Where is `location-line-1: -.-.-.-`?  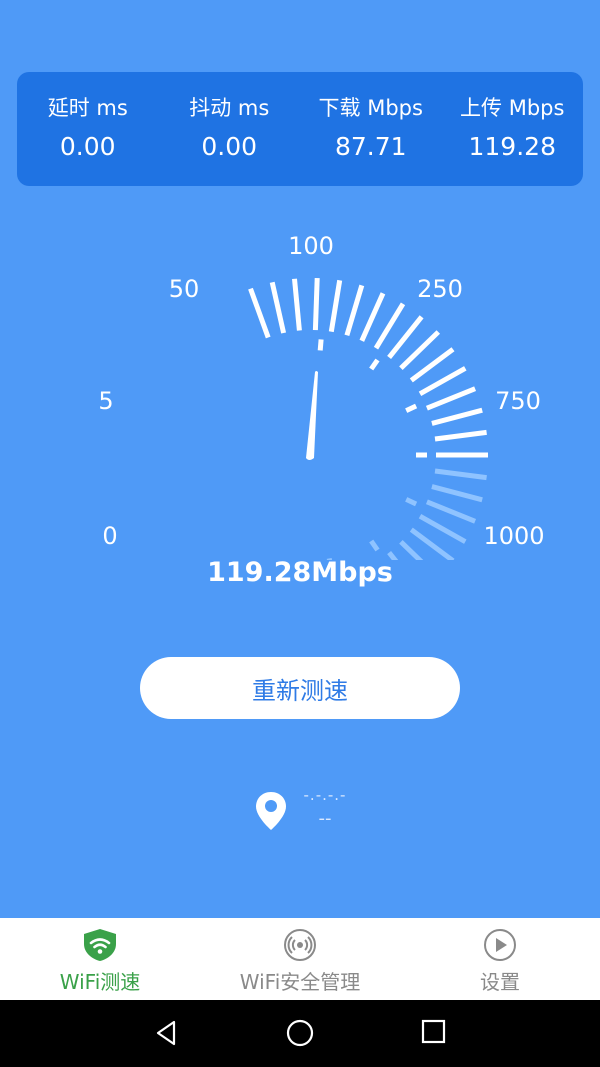
location-line-1: -.-.-.- is located at coordinates (325, 795).